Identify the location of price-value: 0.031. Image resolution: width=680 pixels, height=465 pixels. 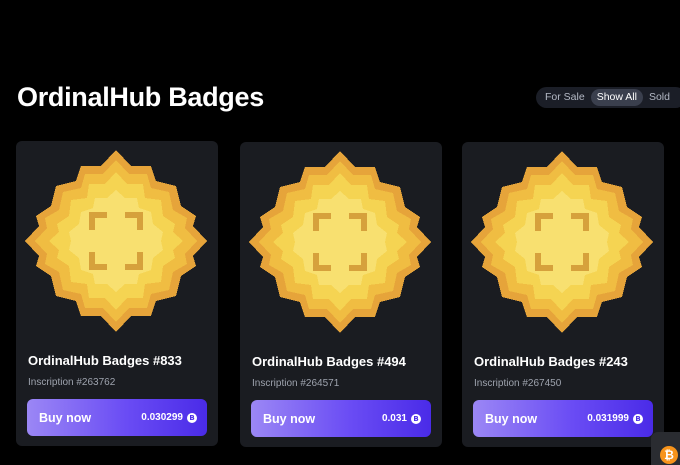
(394, 418).